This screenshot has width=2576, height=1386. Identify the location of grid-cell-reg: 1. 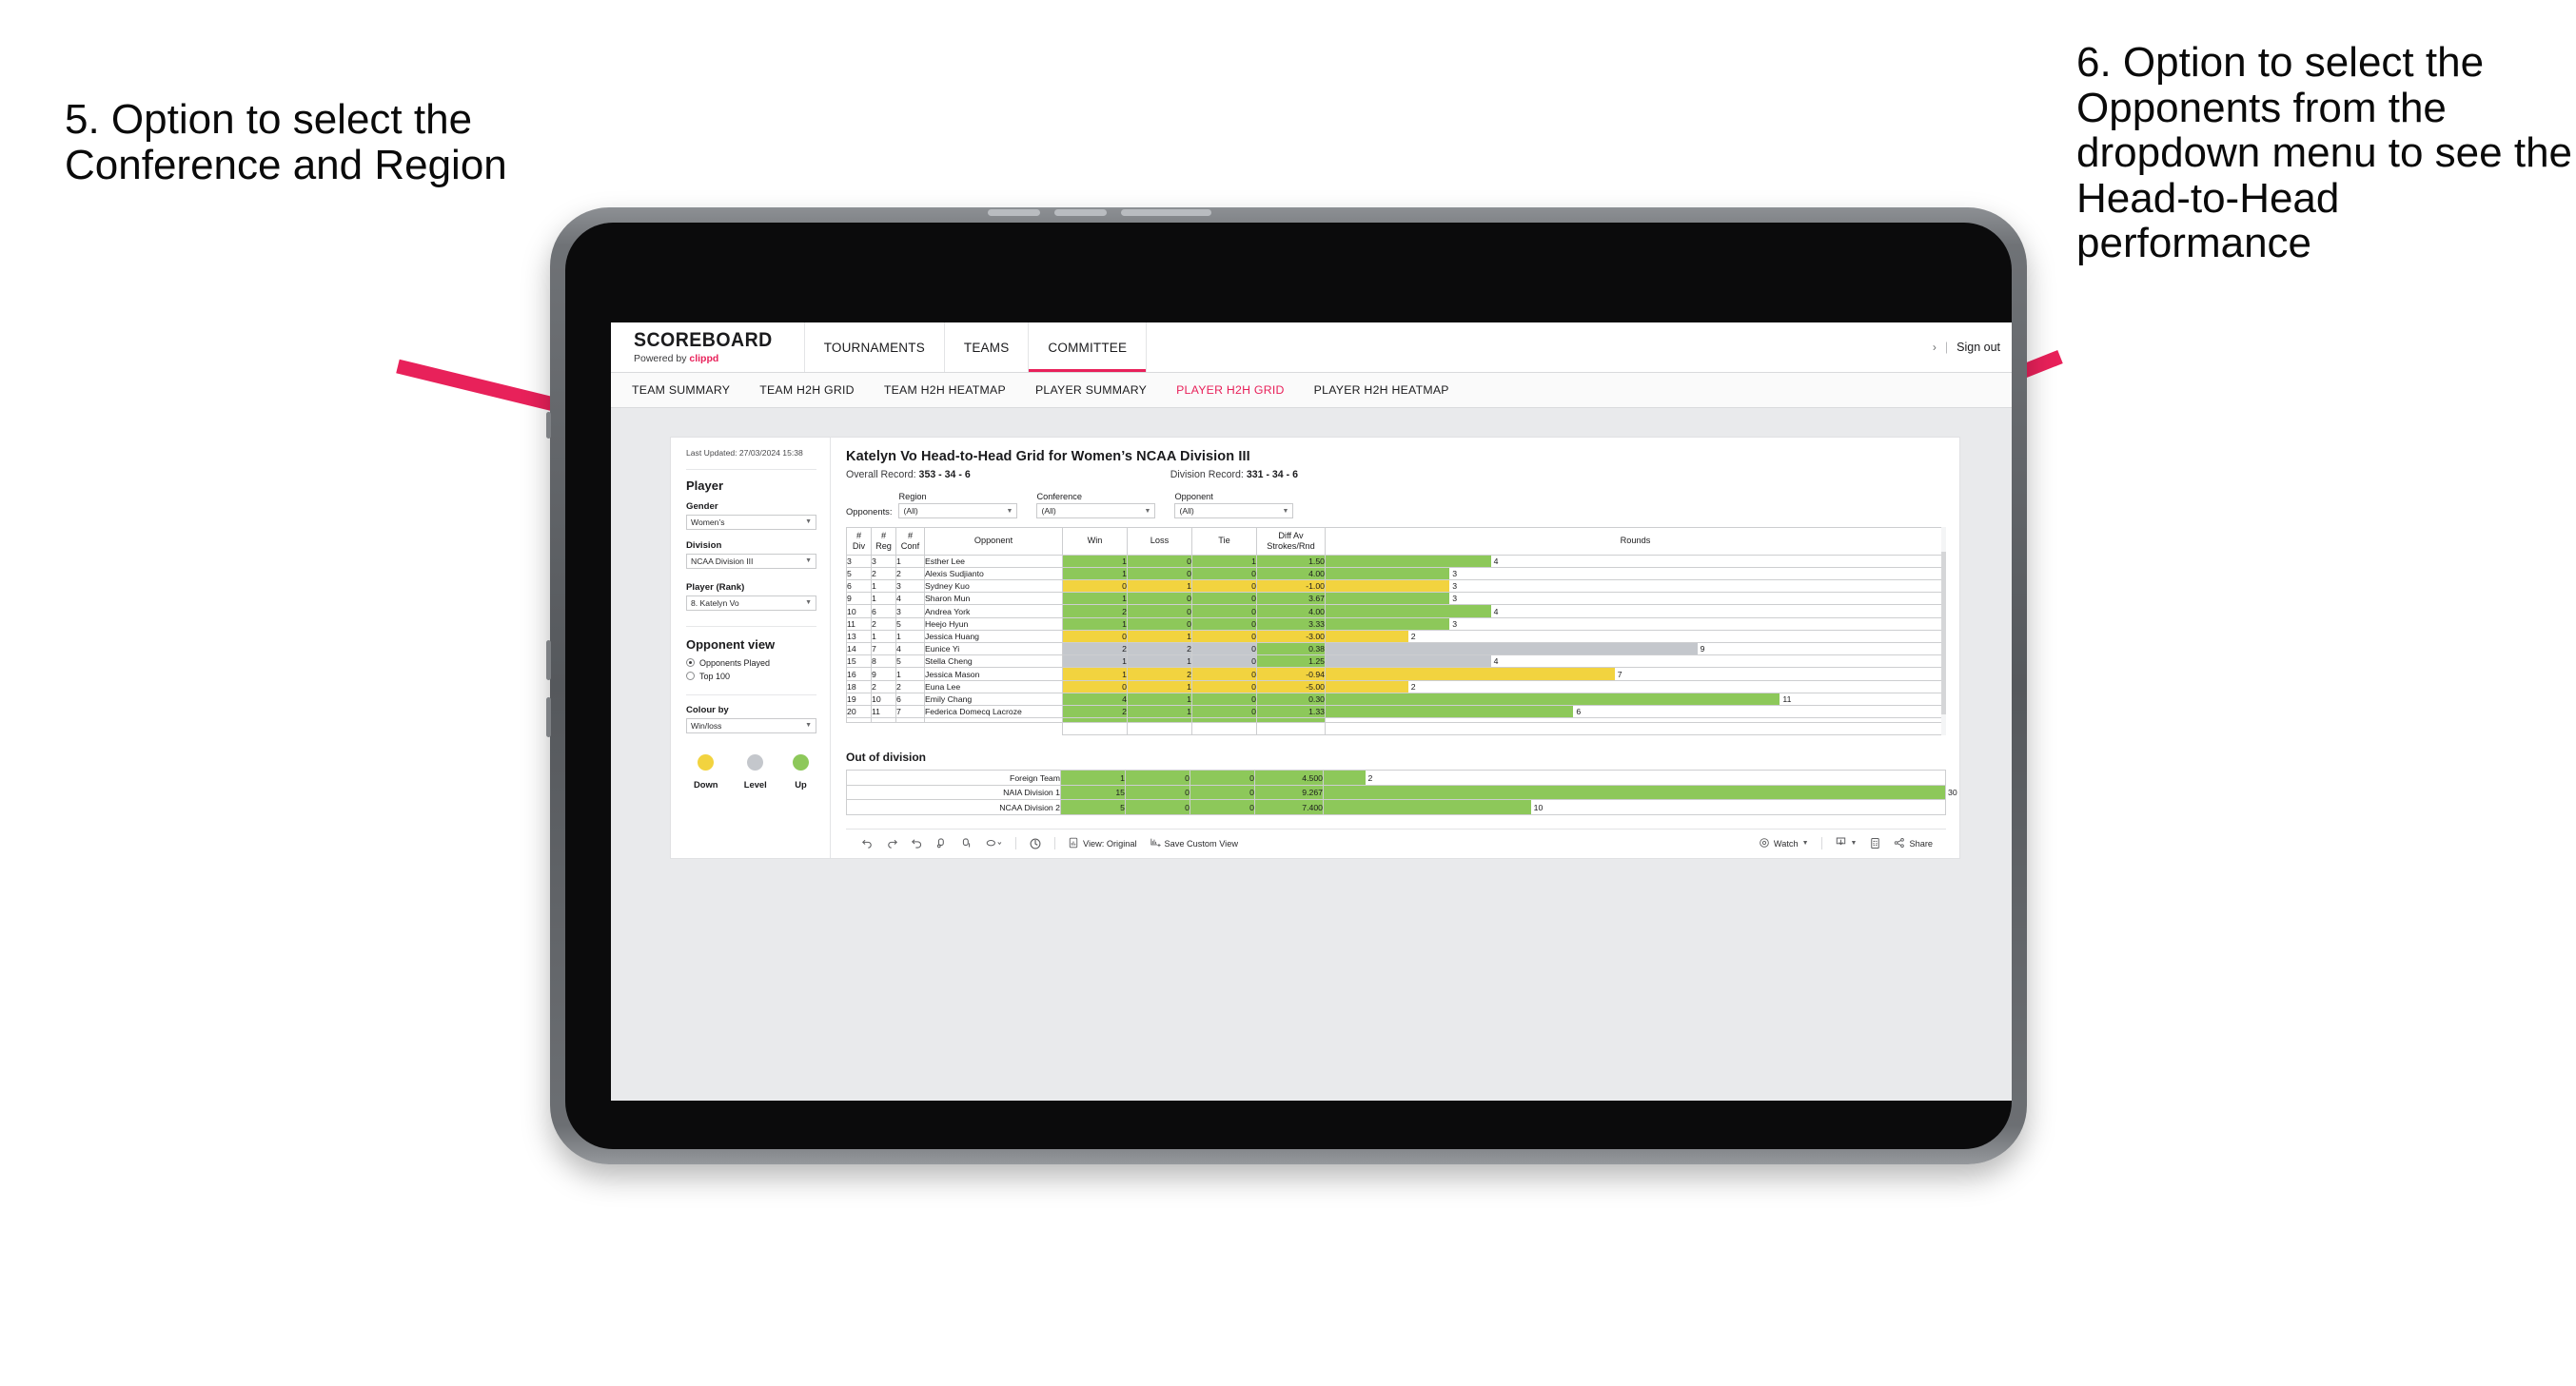
(883, 636).